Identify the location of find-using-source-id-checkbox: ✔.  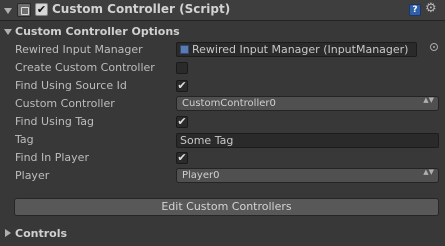
(182, 86).